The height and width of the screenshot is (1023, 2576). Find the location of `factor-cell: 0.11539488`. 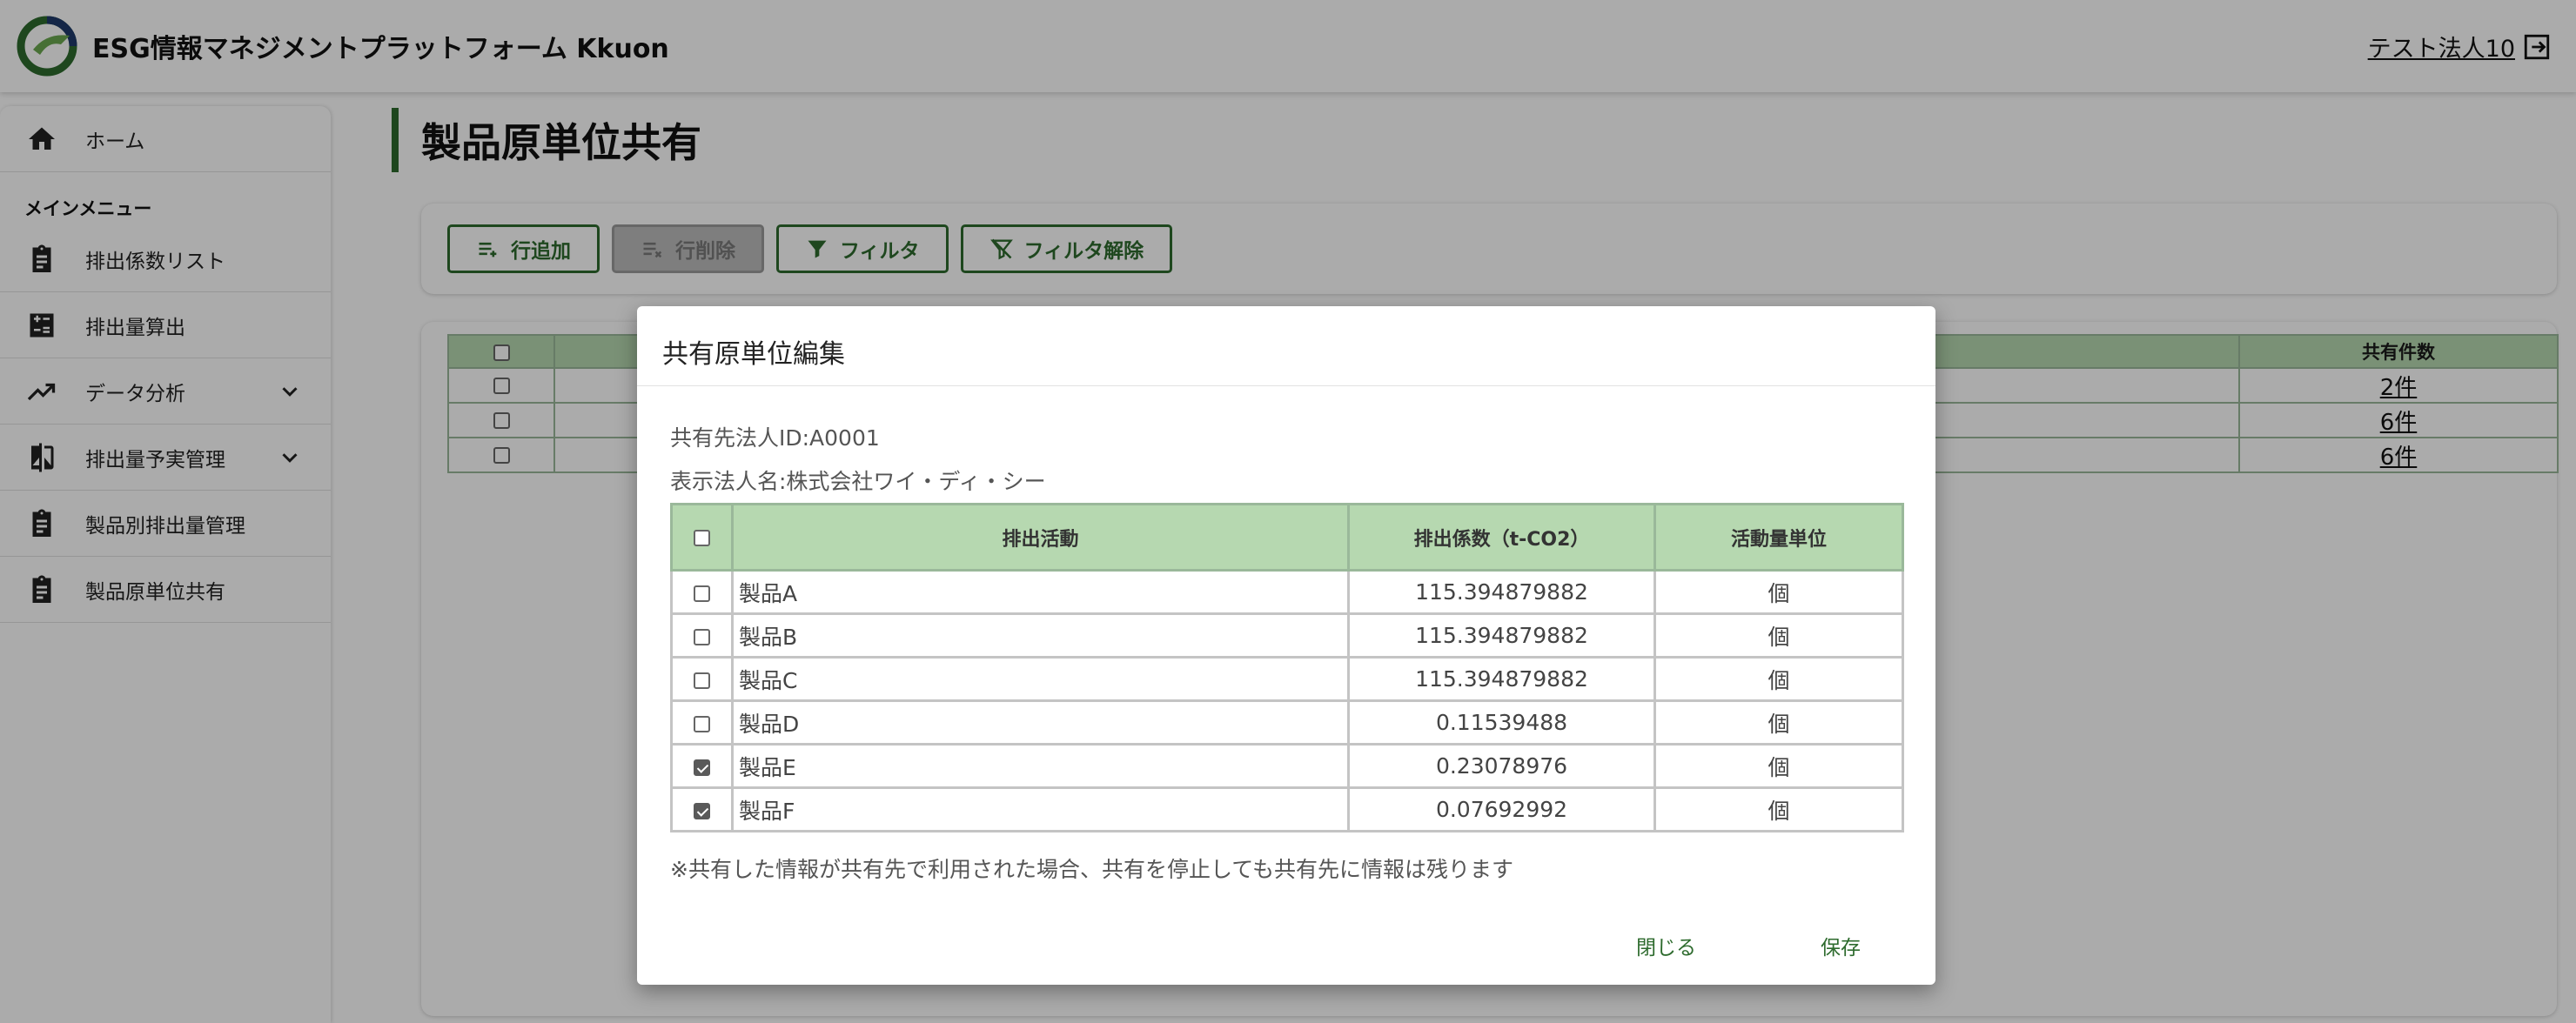

factor-cell: 0.11539488 is located at coordinates (1501, 723).